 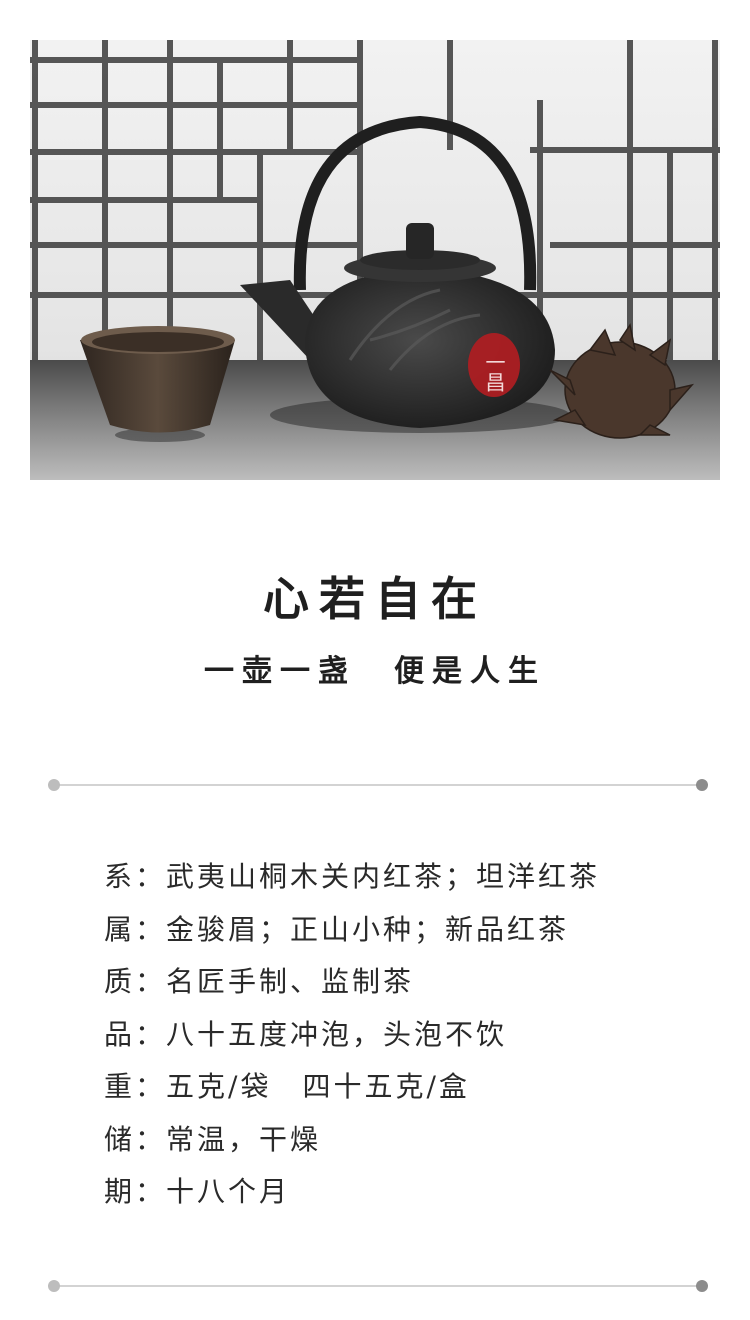 I want to click on spec-row-brewing: 品：八十五度冲泡，头泡不饮, so click(x=404, y=1039).